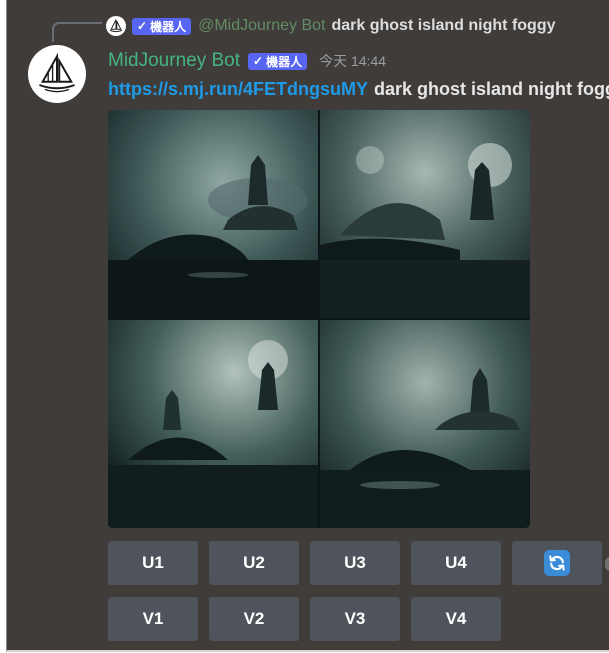 The image size is (609, 653). I want to click on bot-badge: ✓ 機器人, so click(278, 61).